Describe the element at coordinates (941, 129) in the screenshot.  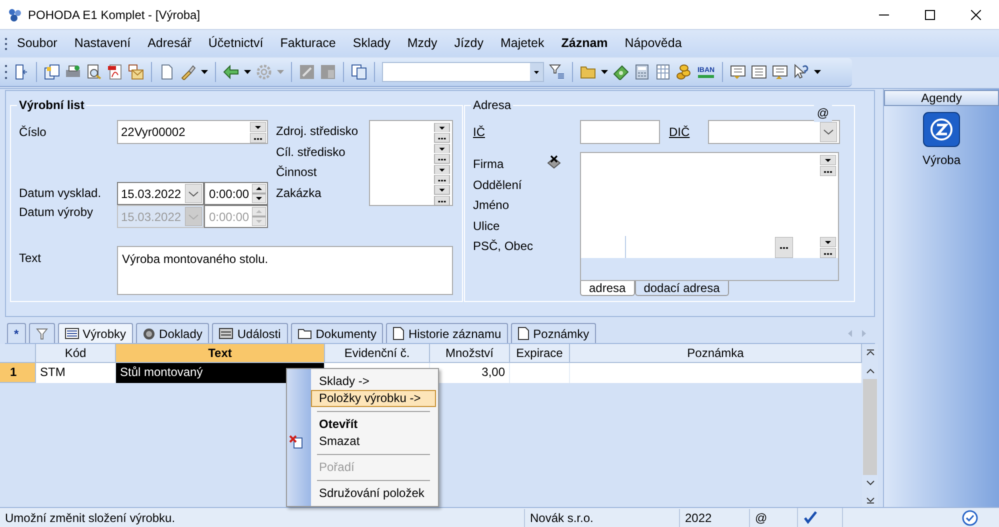
I see `production-agenda-icon` at that location.